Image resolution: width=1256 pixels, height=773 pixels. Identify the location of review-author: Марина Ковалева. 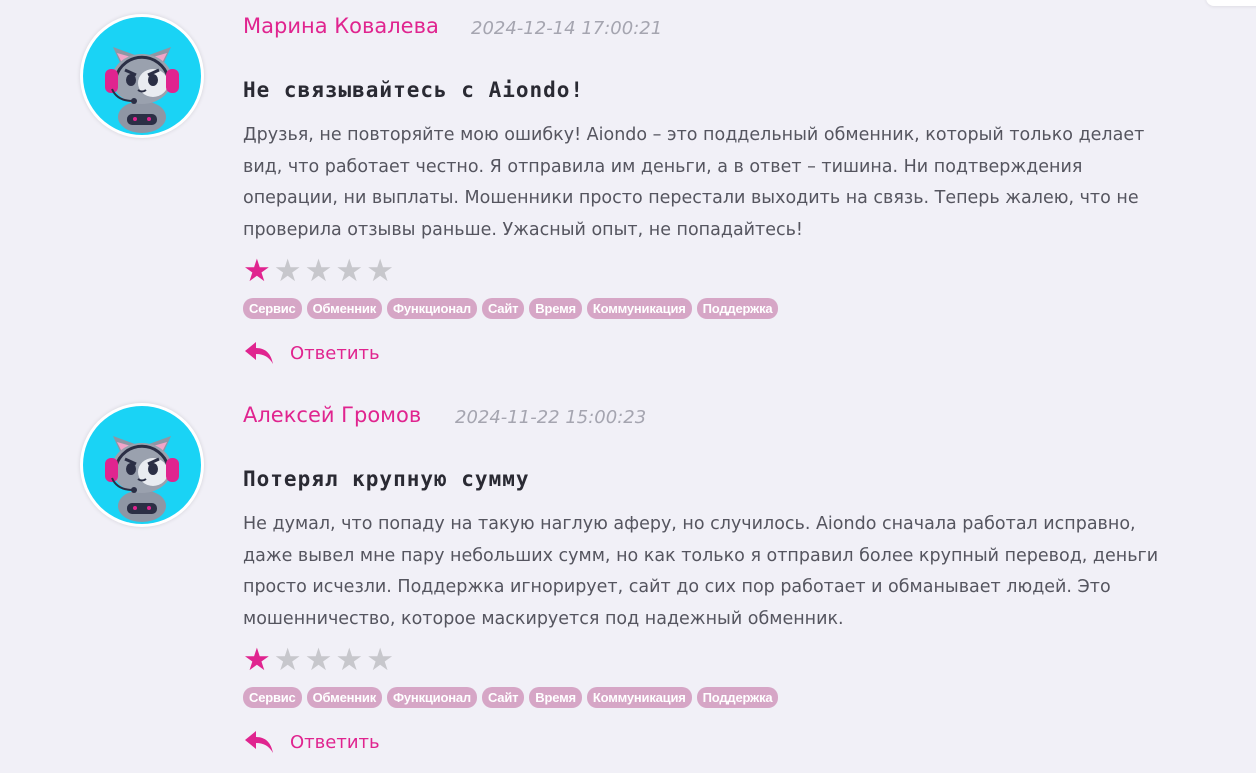
(341, 26).